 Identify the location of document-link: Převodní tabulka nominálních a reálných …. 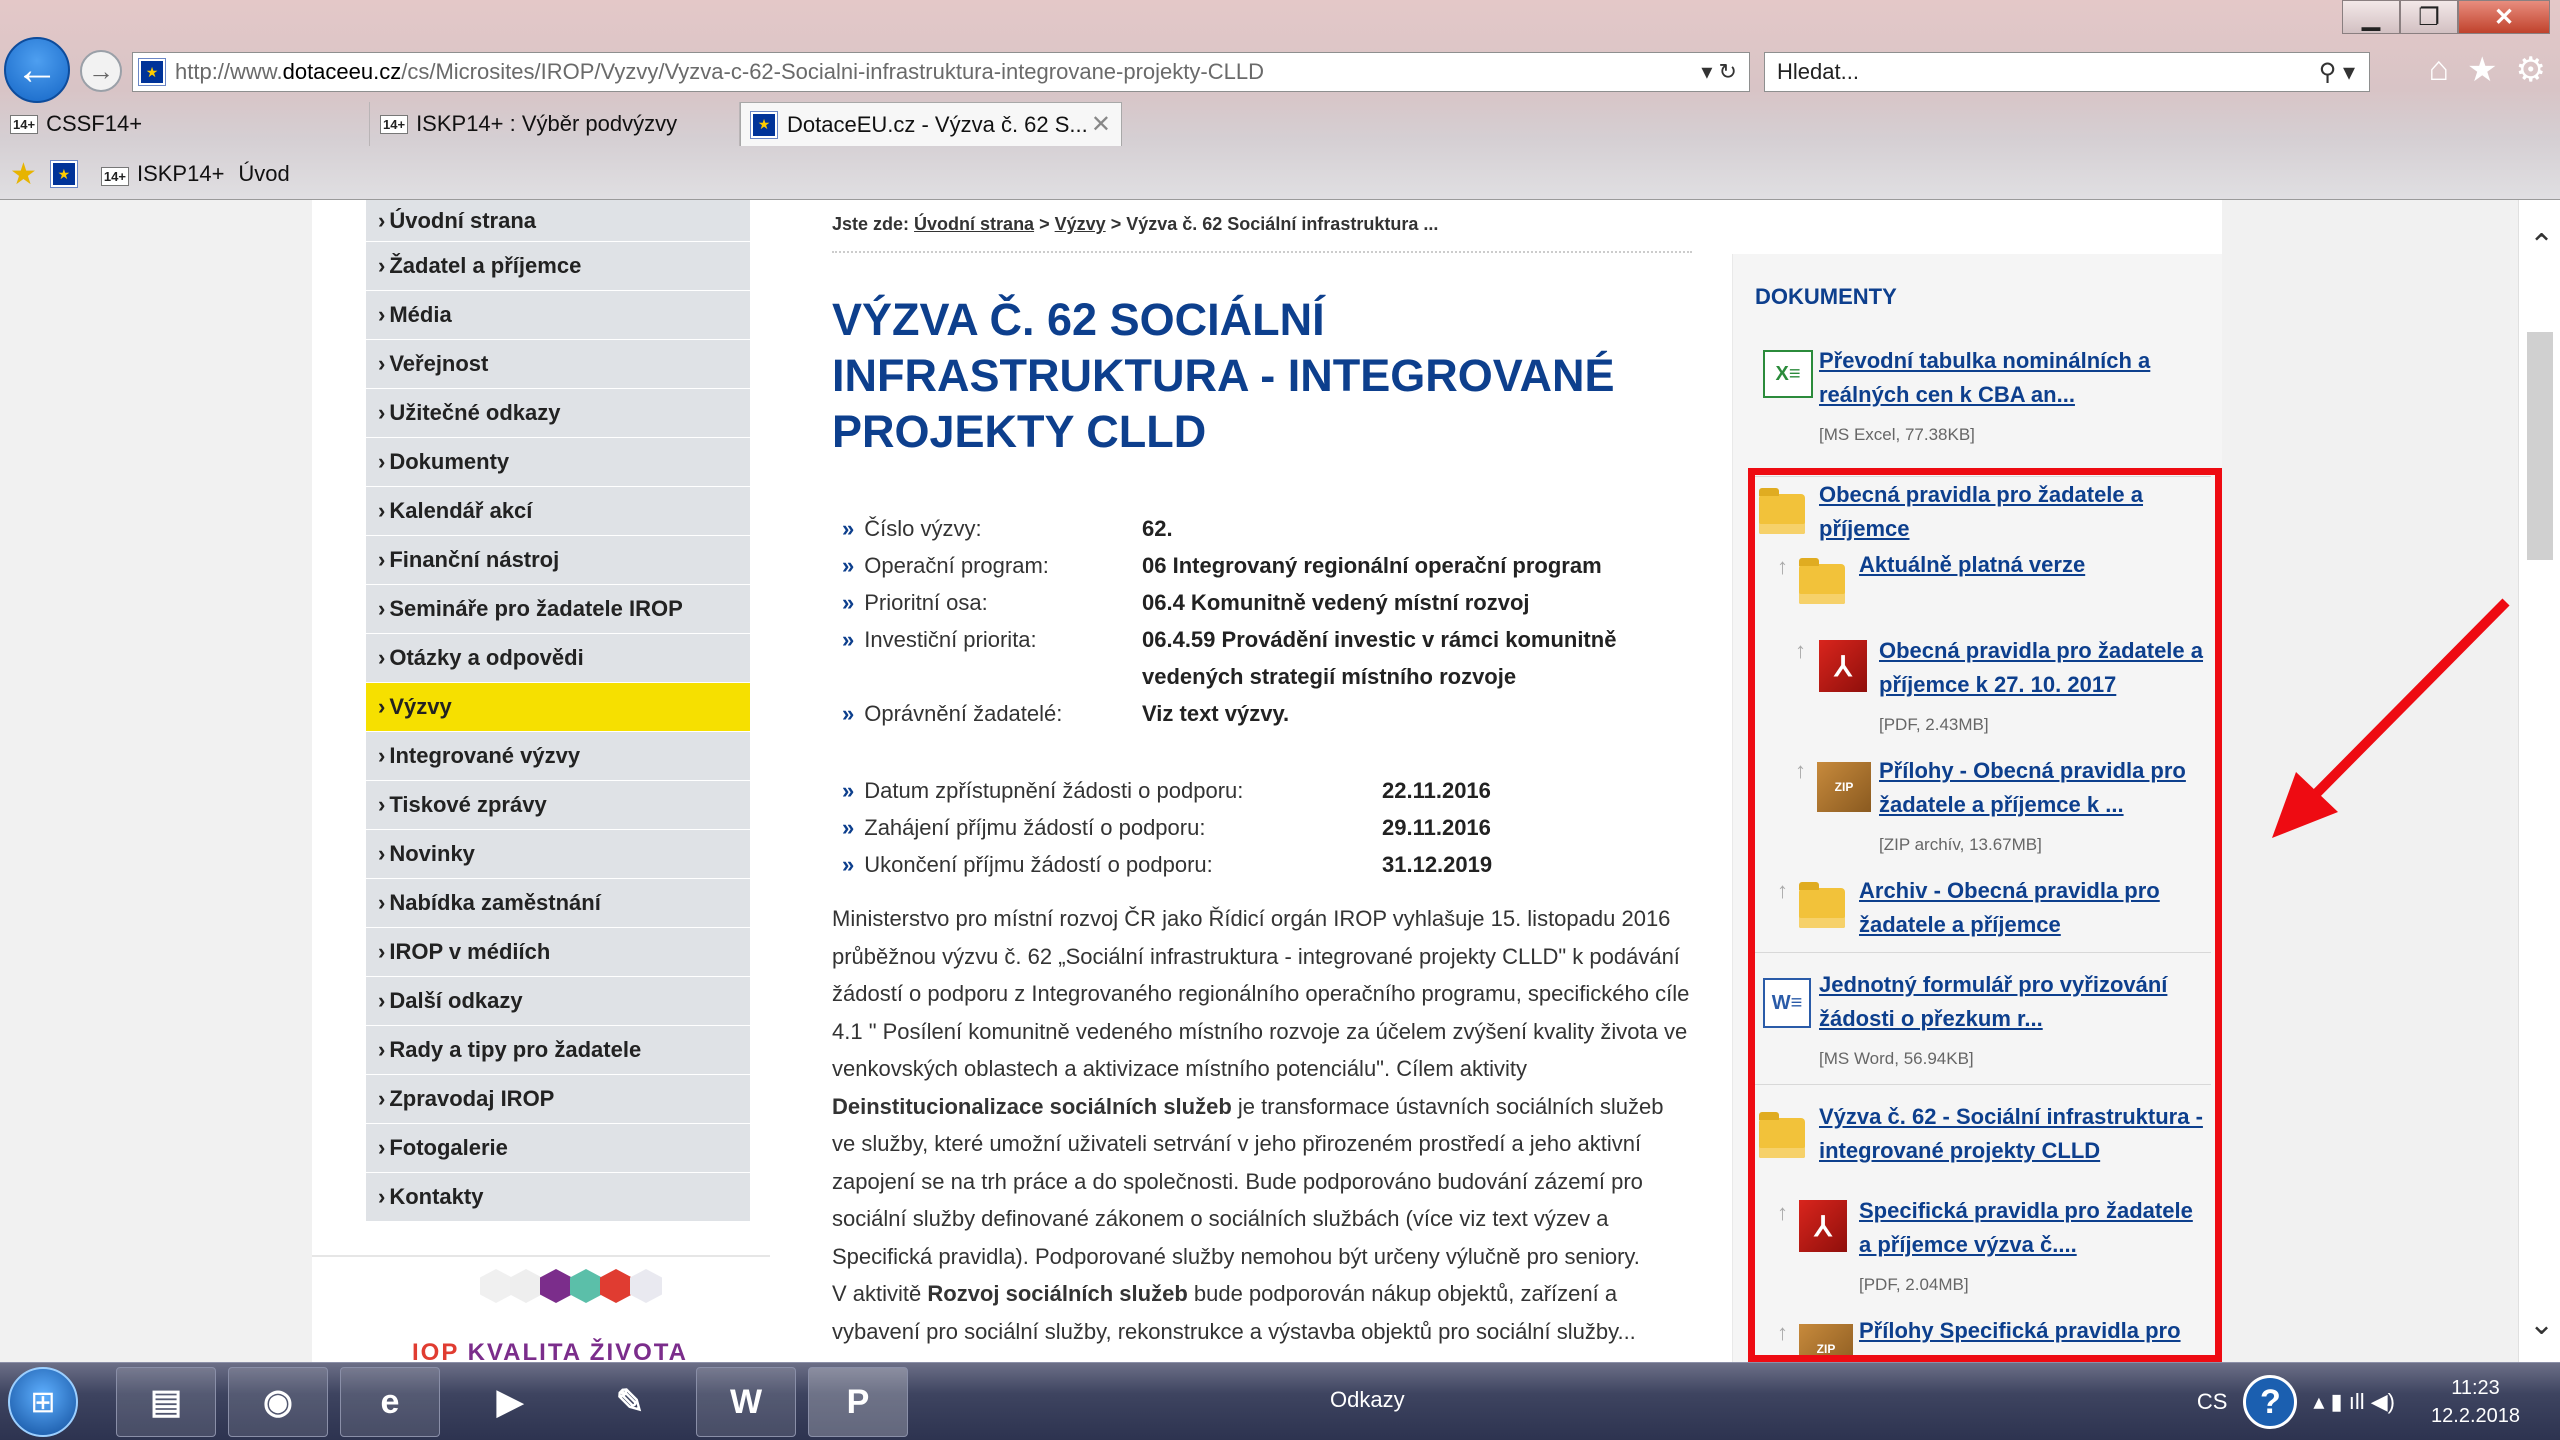
(1984, 377).